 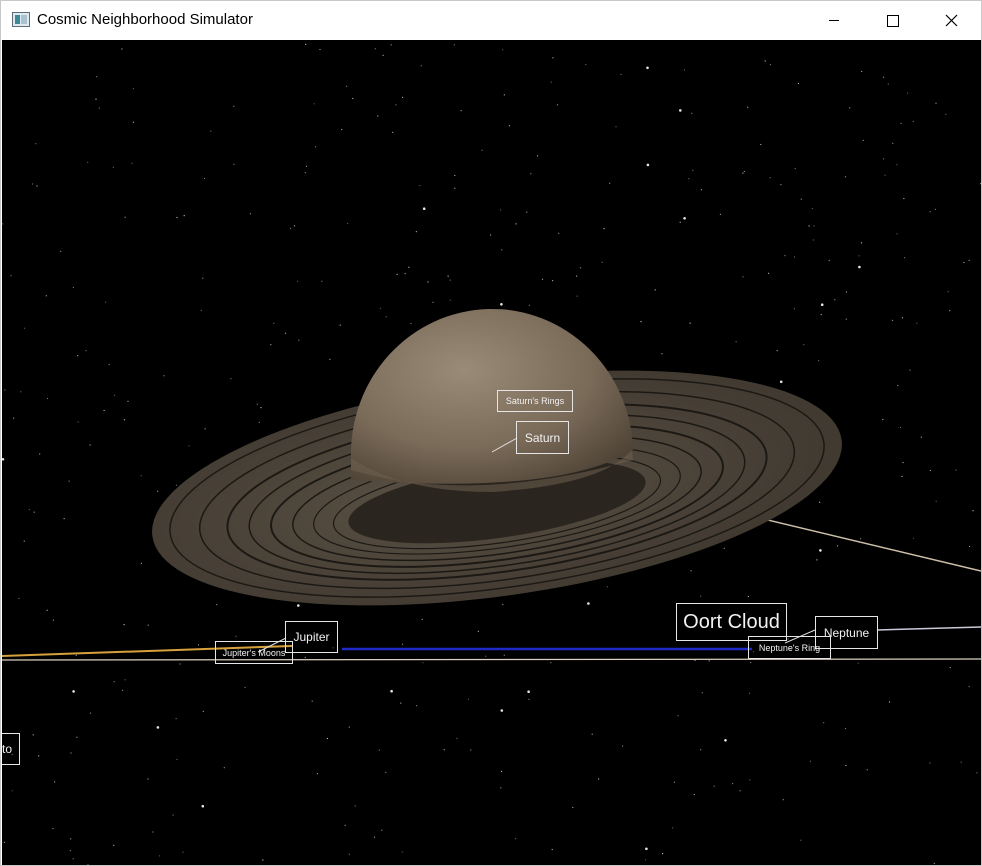 What do you see at coordinates (535, 401) in the screenshot?
I see `label-saturns-rings: Saturn's Rings` at bounding box center [535, 401].